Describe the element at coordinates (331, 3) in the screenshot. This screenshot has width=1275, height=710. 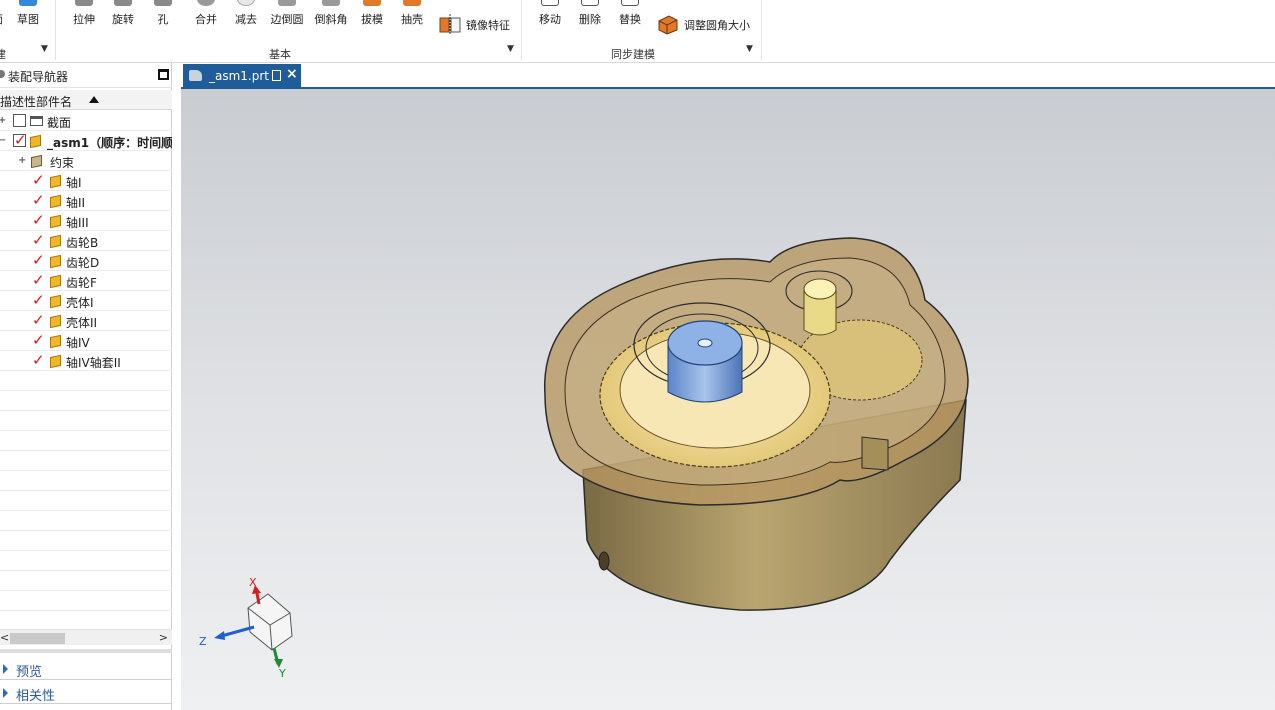
I see `chamfer-icon` at that location.